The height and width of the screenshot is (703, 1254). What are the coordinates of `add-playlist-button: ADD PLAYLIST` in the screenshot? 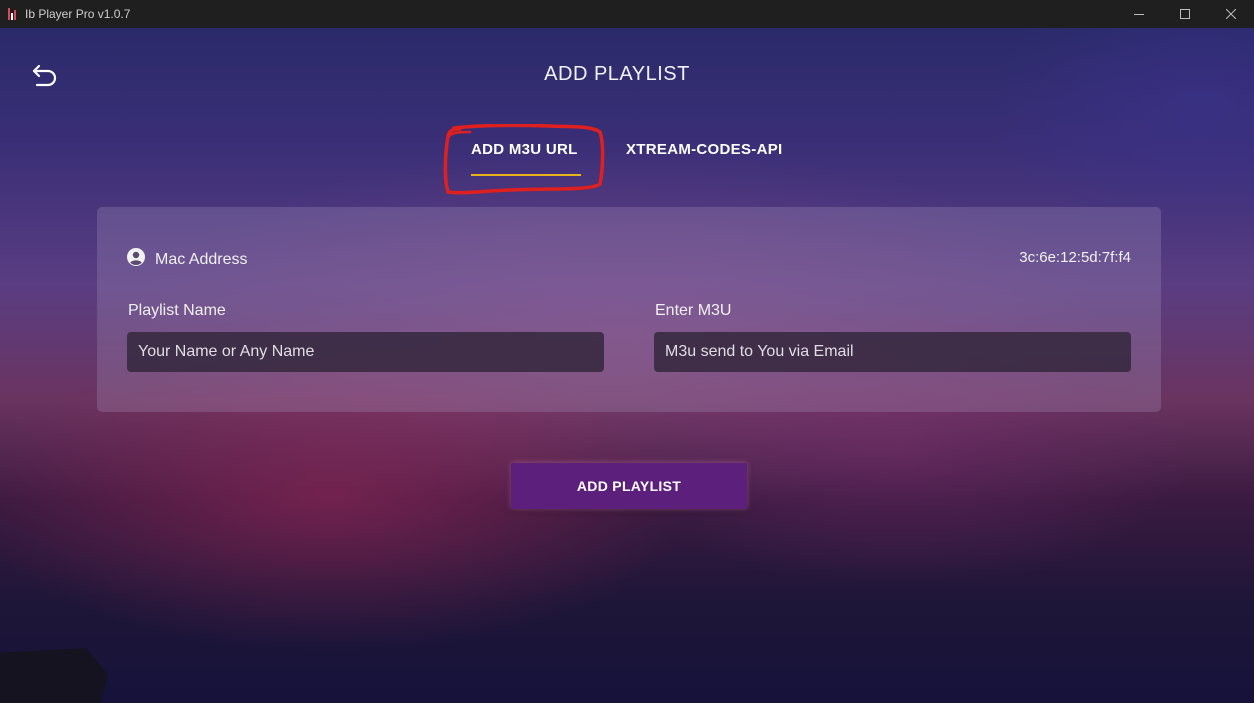 It's located at (629, 486).